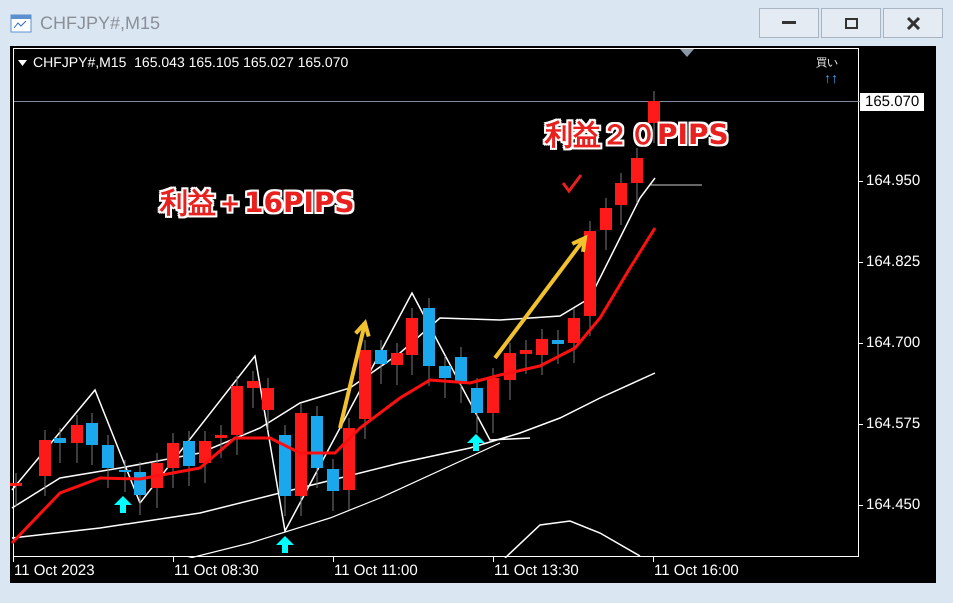 Image resolution: width=953 pixels, height=603 pixels. What do you see at coordinates (827, 63) in the screenshot?
I see `signal-label: 買い` at bounding box center [827, 63].